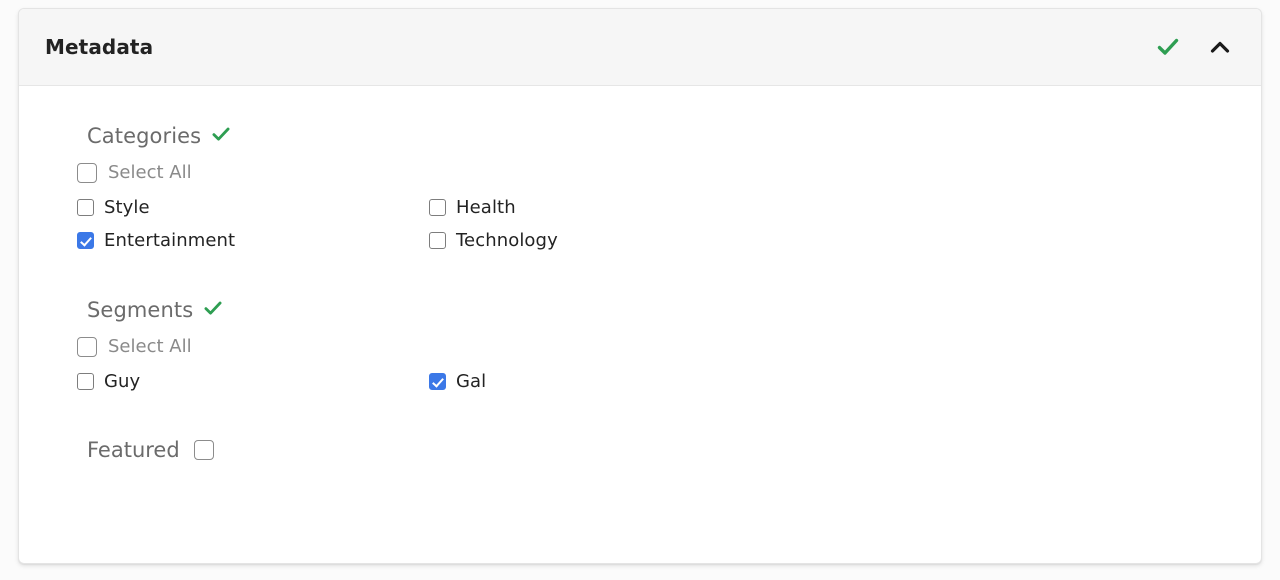 This screenshot has height=580, width=1280. What do you see at coordinates (640, 450) in the screenshot?
I see `featured-row: Featured` at bounding box center [640, 450].